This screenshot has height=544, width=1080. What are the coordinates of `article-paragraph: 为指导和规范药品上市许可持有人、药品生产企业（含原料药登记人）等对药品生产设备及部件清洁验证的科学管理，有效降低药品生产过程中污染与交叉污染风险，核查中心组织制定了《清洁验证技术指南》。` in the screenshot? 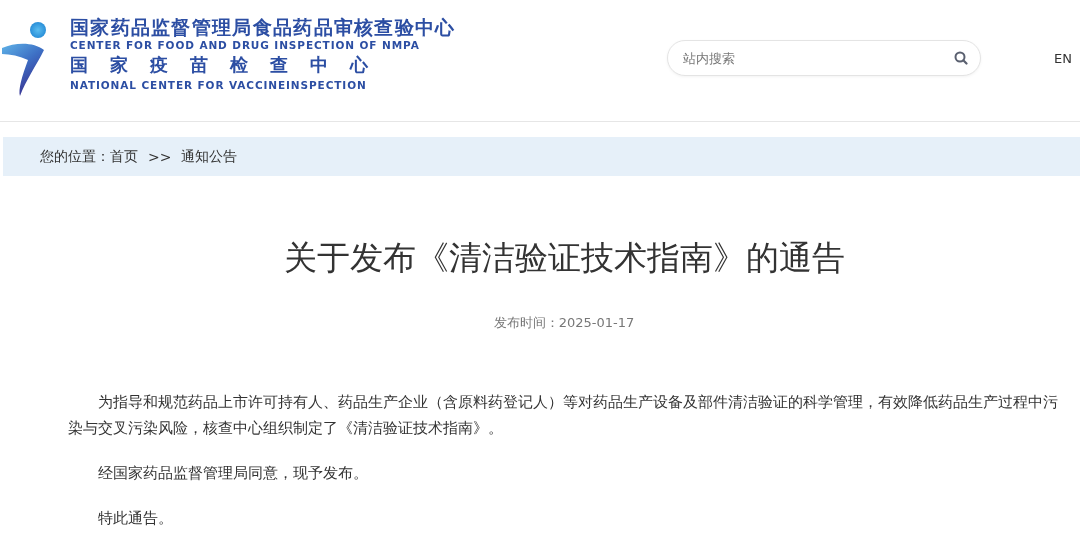 It's located at (563, 415).